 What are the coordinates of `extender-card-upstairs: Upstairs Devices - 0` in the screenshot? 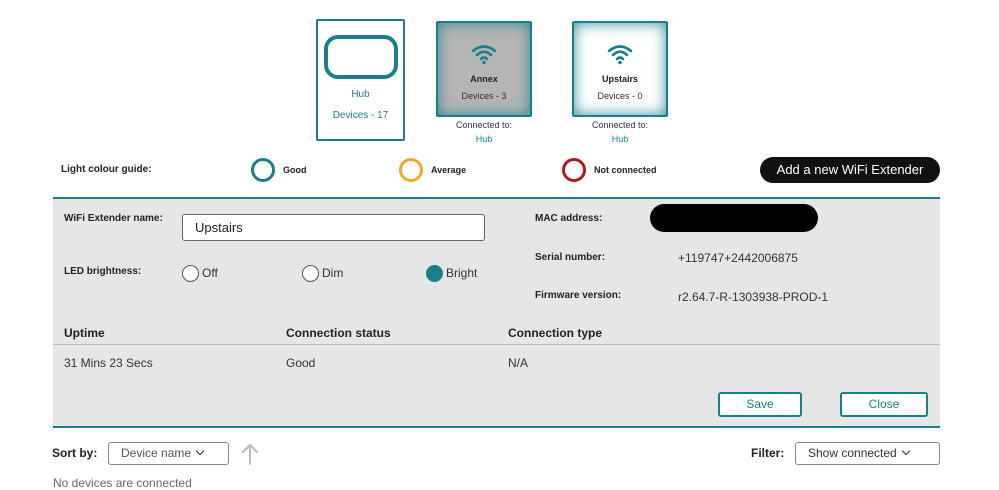 It's located at (620, 69).